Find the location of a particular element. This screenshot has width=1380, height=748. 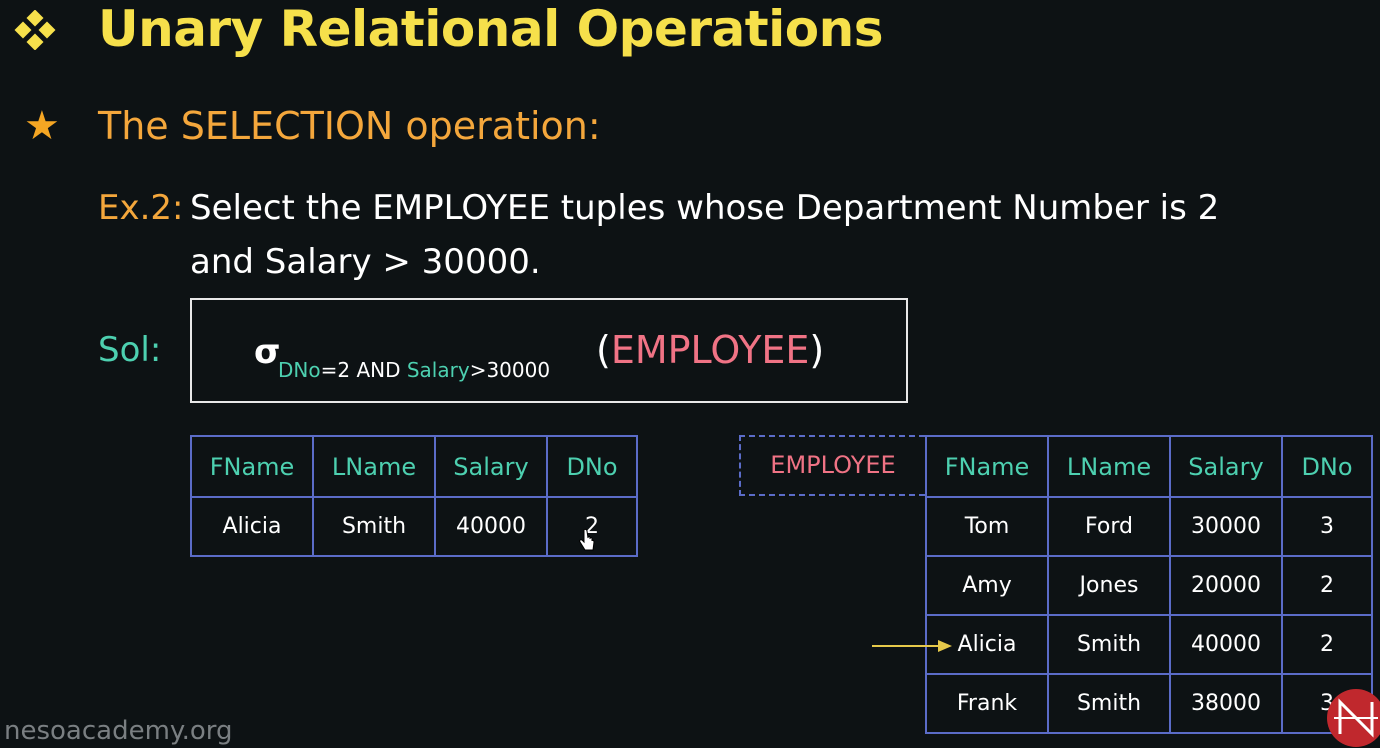

example-label: Ex.2: is located at coordinates (141, 208).